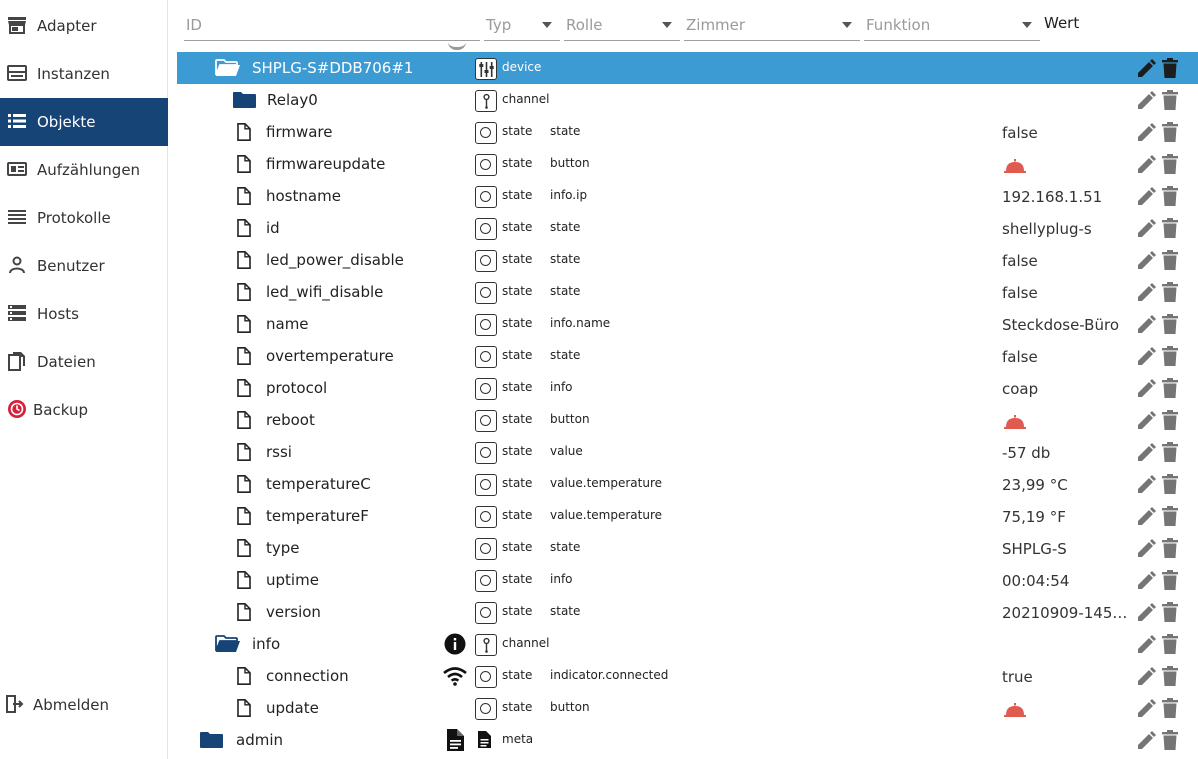 The height and width of the screenshot is (759, 1198). I want to click on sidebar-item-adapter: Adapter, so click(84, 26).